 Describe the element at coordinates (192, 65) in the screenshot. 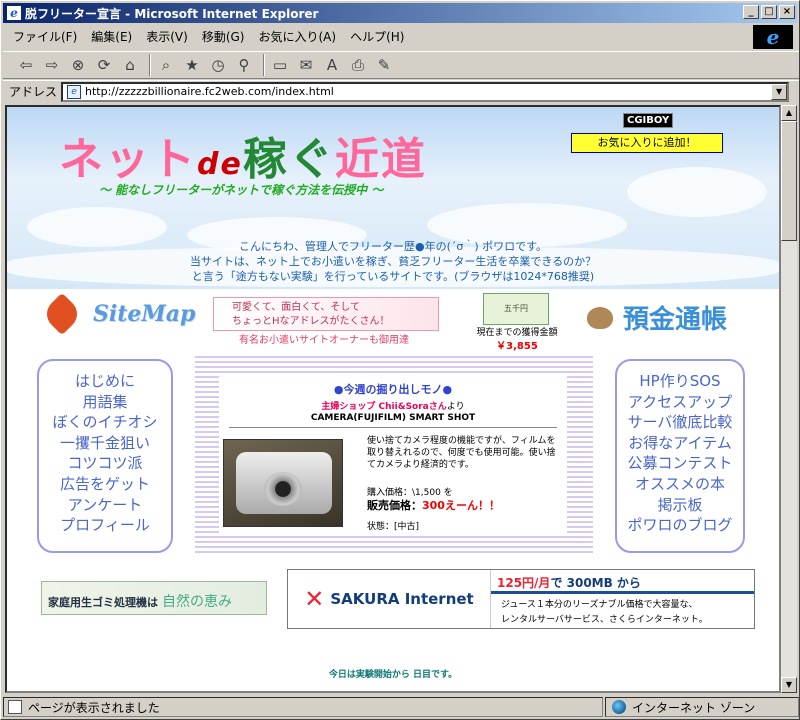

I see `favorites-icon: ★` at that location.